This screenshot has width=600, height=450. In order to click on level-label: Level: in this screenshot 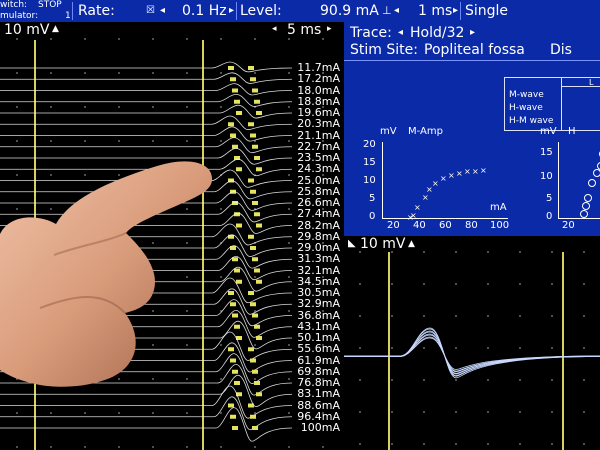, I will do `click(261, 11)`.